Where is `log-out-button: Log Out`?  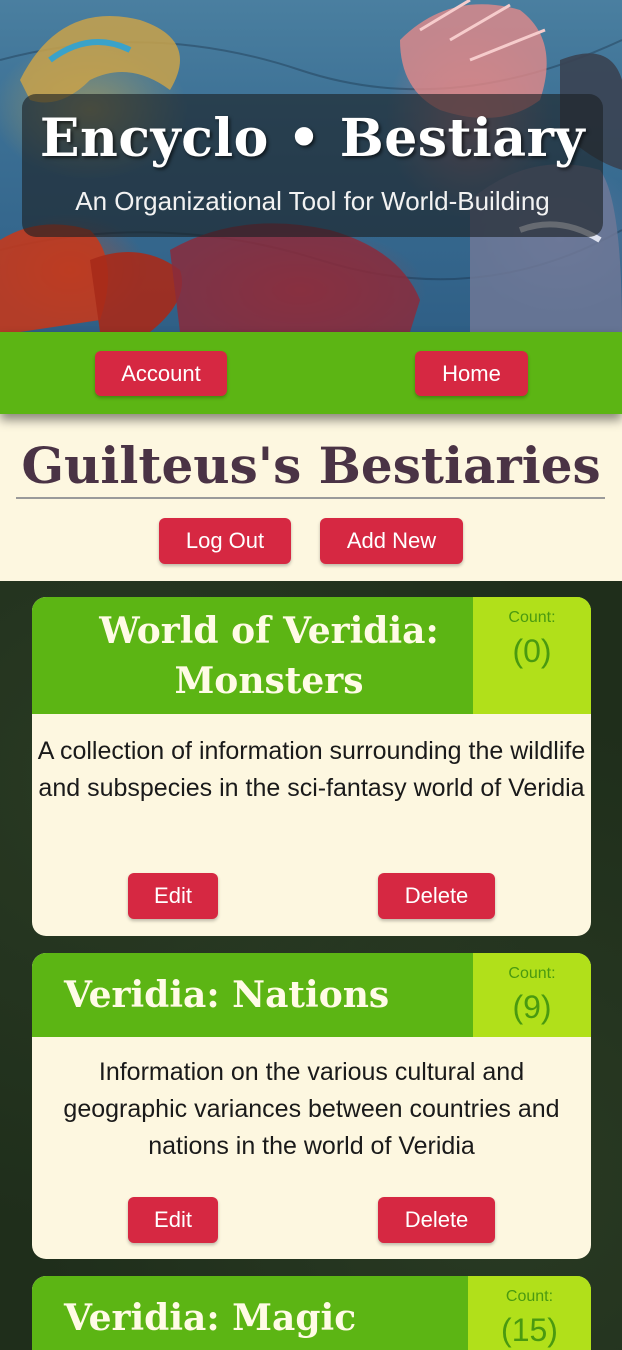 log-out-button: Log Out is located at coordinates (225, 541).